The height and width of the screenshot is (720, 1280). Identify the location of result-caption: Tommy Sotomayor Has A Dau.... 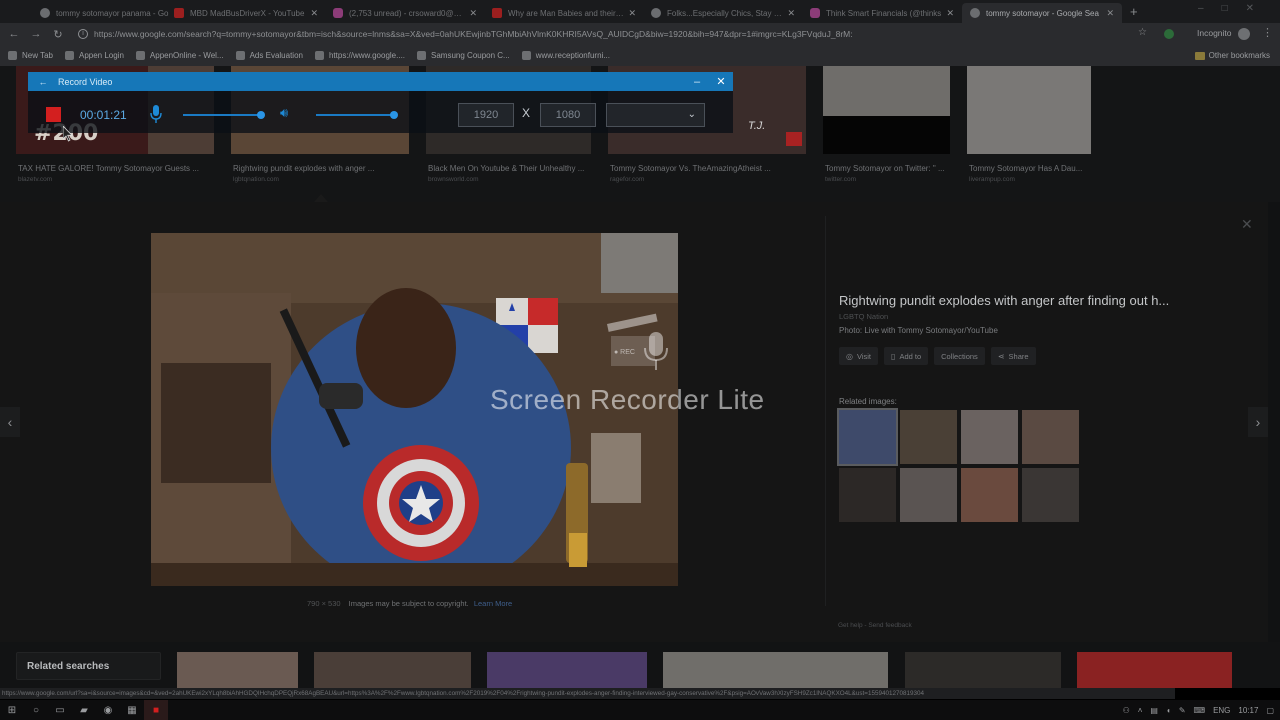
(1030, 168).